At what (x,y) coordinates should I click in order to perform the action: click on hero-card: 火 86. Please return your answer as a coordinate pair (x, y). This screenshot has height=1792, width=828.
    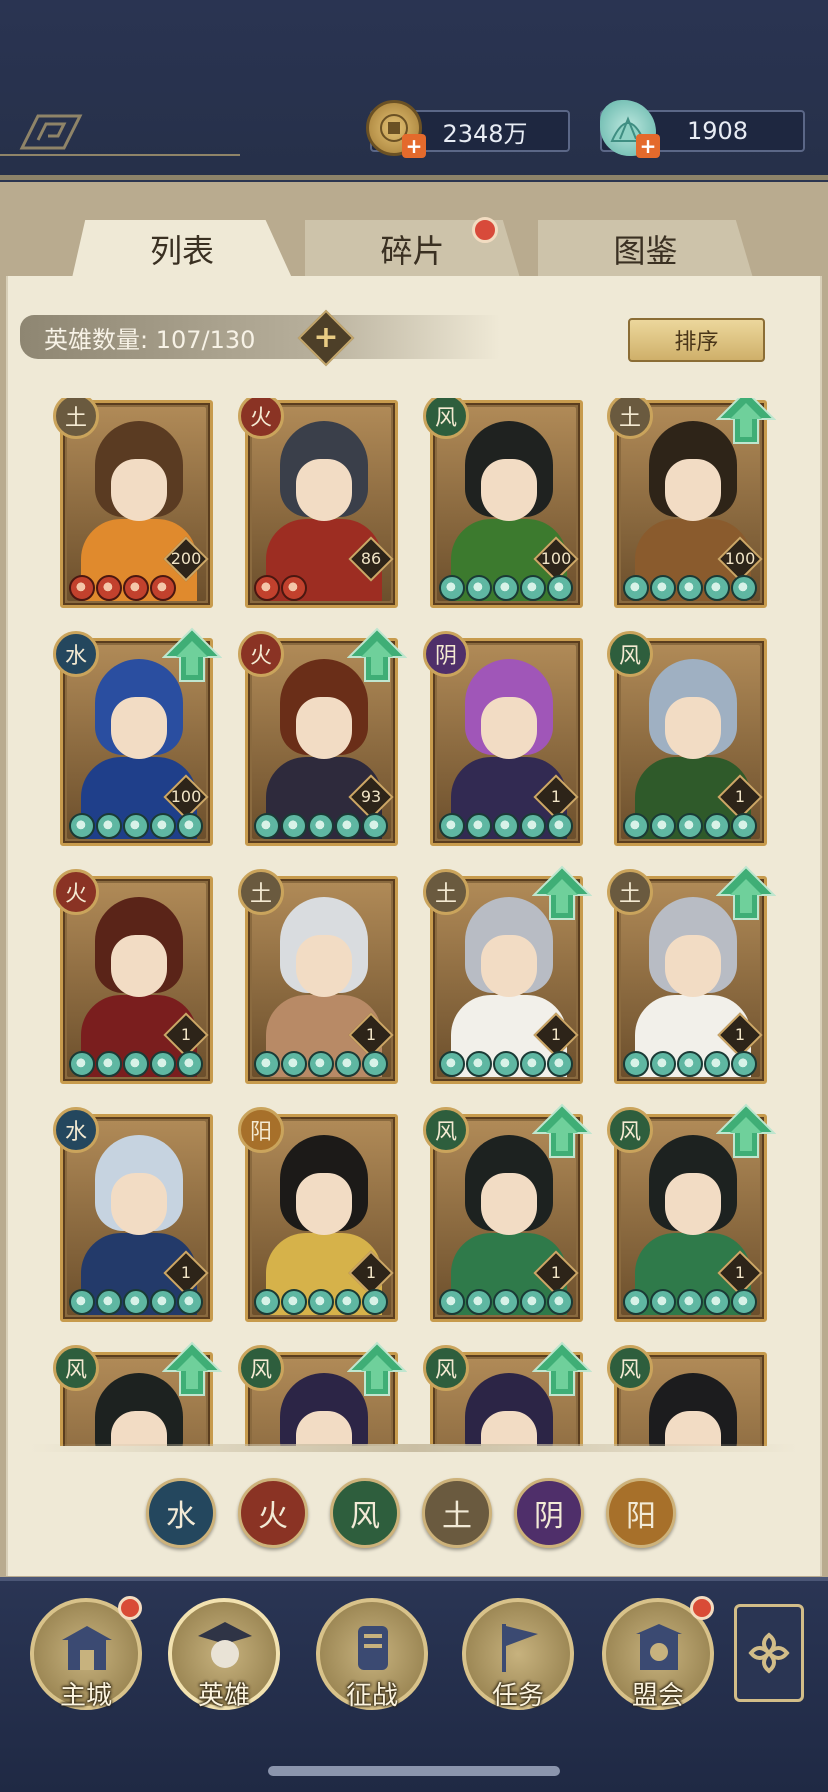
    Looking at the image, I should click on (318, 503).